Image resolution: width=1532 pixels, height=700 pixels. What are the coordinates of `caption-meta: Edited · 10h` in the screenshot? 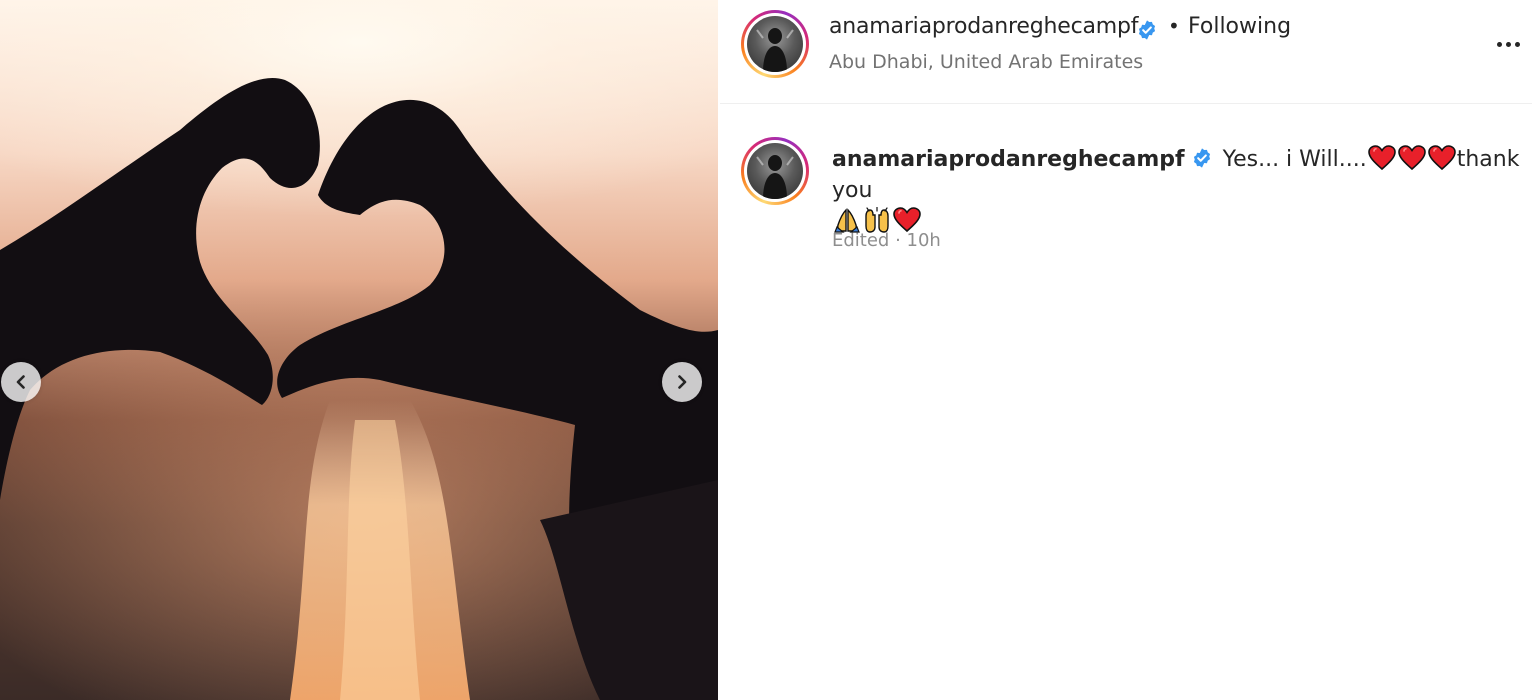 It's located at (886, 240).